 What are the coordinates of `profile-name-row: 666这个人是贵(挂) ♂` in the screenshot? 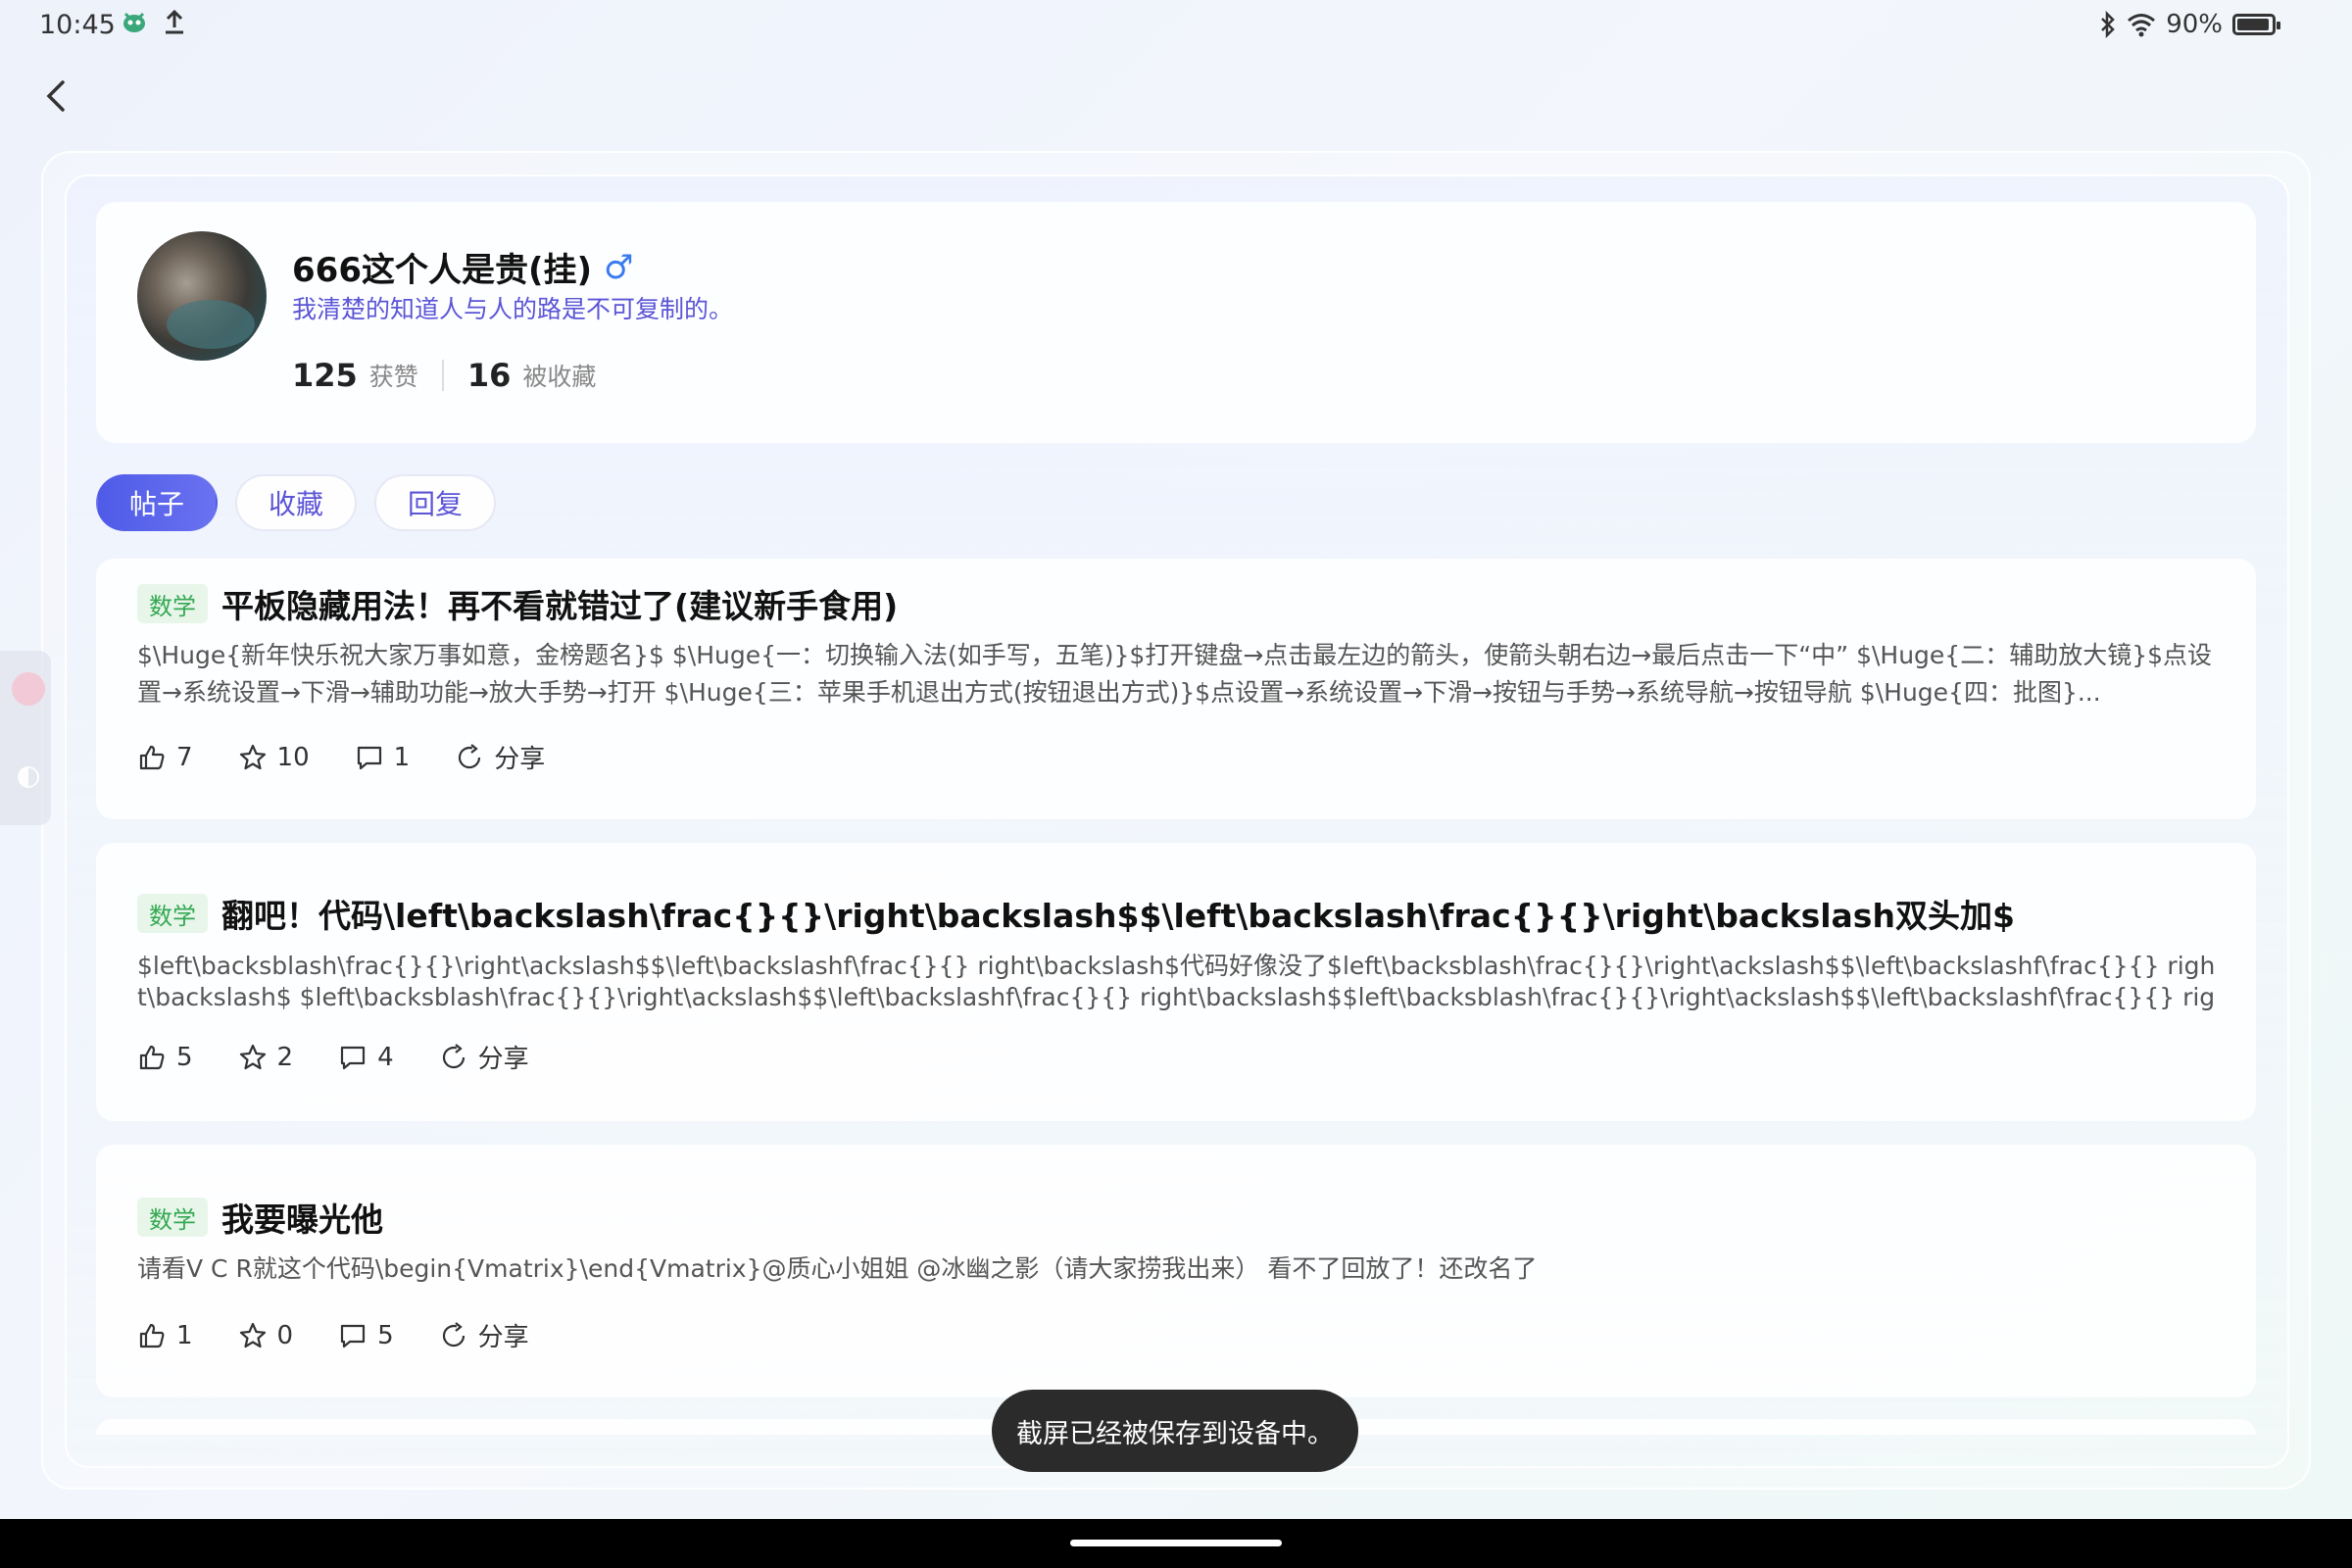 It's located at (463, 267).